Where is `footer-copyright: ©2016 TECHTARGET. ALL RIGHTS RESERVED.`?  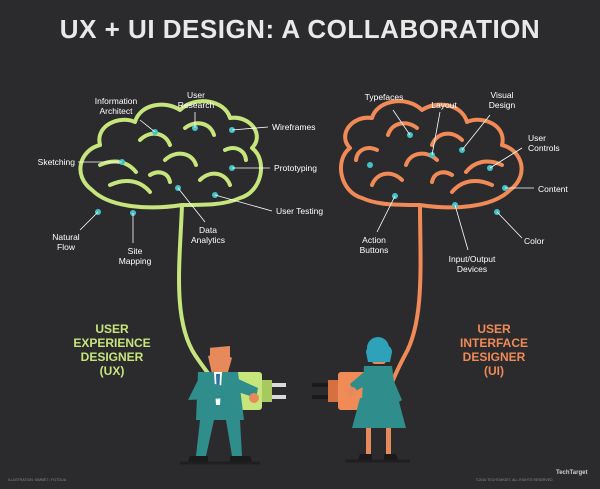 footer-copyright: ©2016 TECHTARGET. ALL RIGHTS RESERVED. is located at coordinates (515, 480).